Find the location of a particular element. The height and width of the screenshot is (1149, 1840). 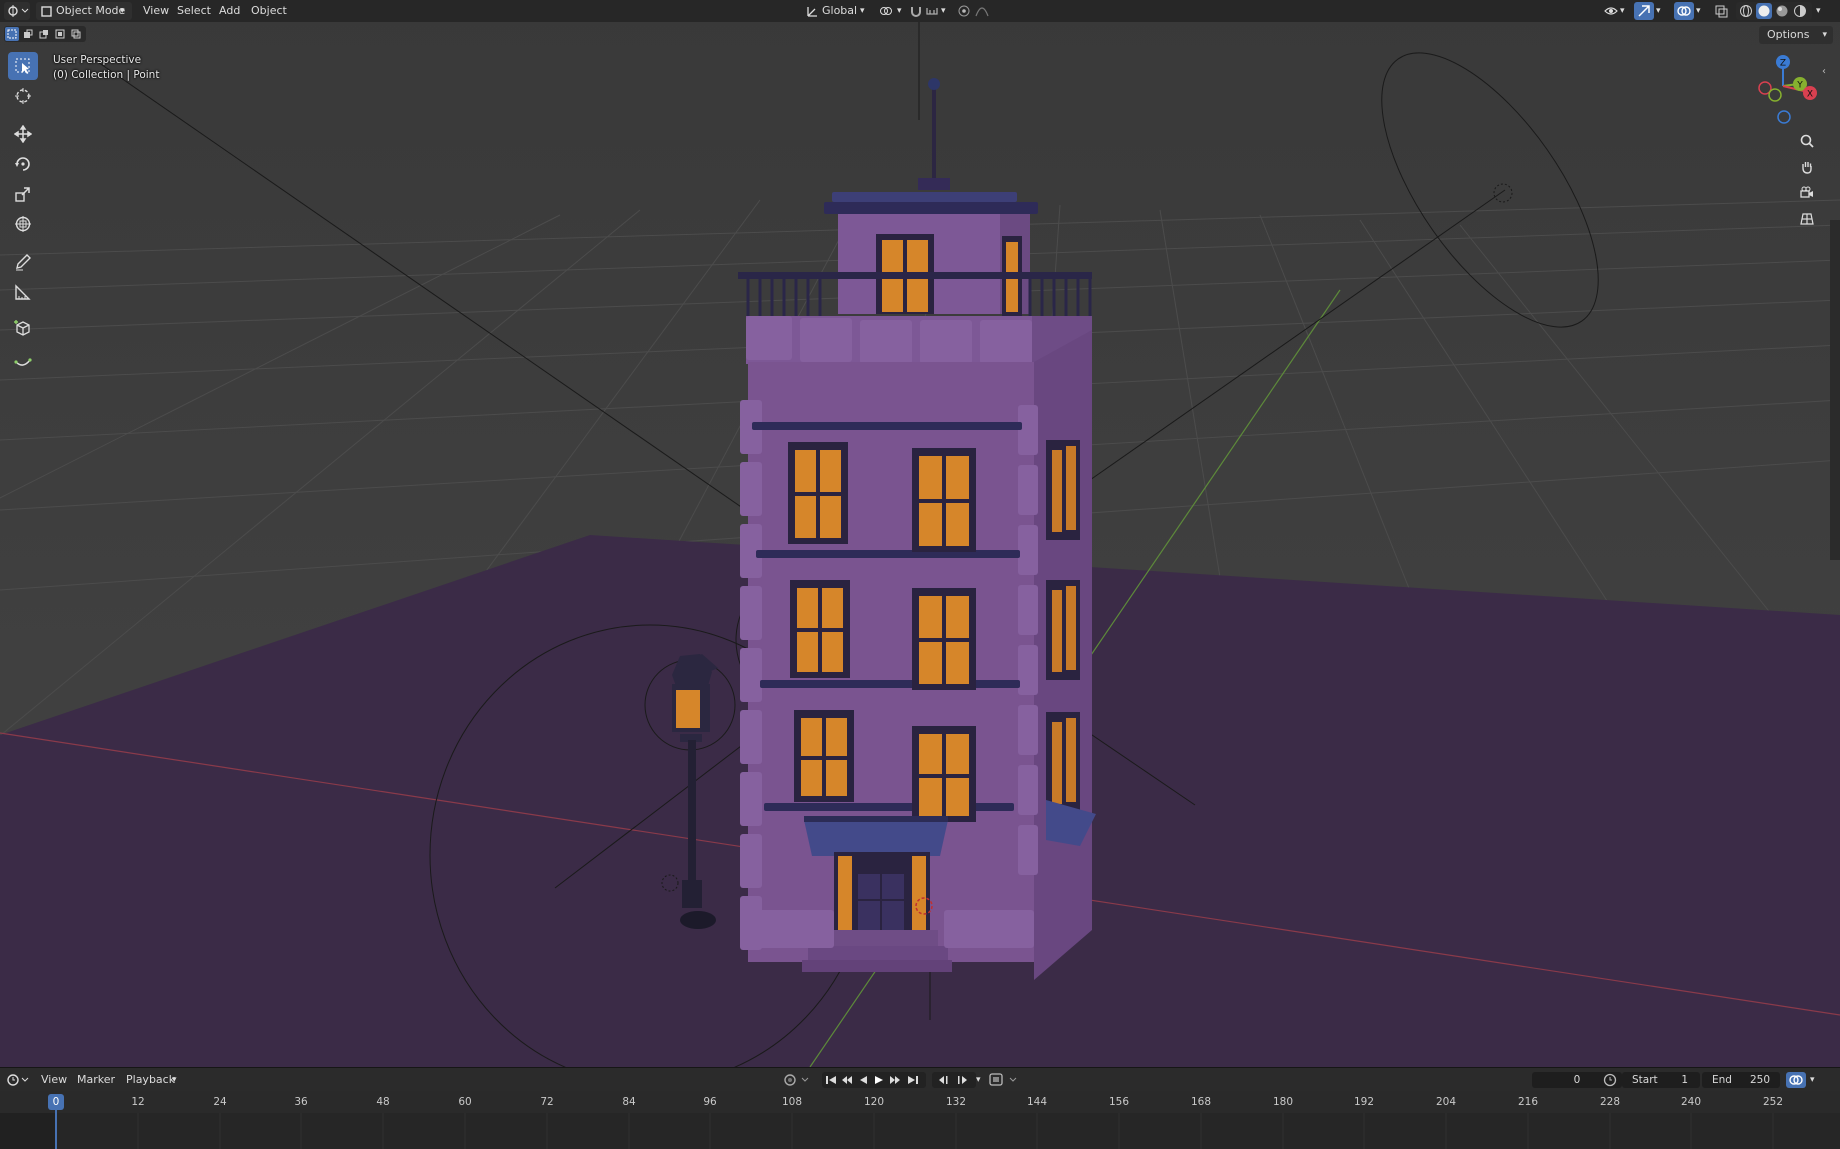

jump-end-icon is located at coordinates (913, 1080).